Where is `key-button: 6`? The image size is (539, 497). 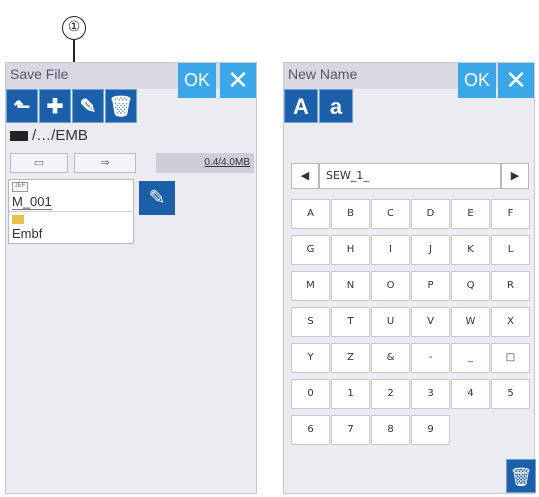
key-button: 6 is located at coordinates (310, 430).